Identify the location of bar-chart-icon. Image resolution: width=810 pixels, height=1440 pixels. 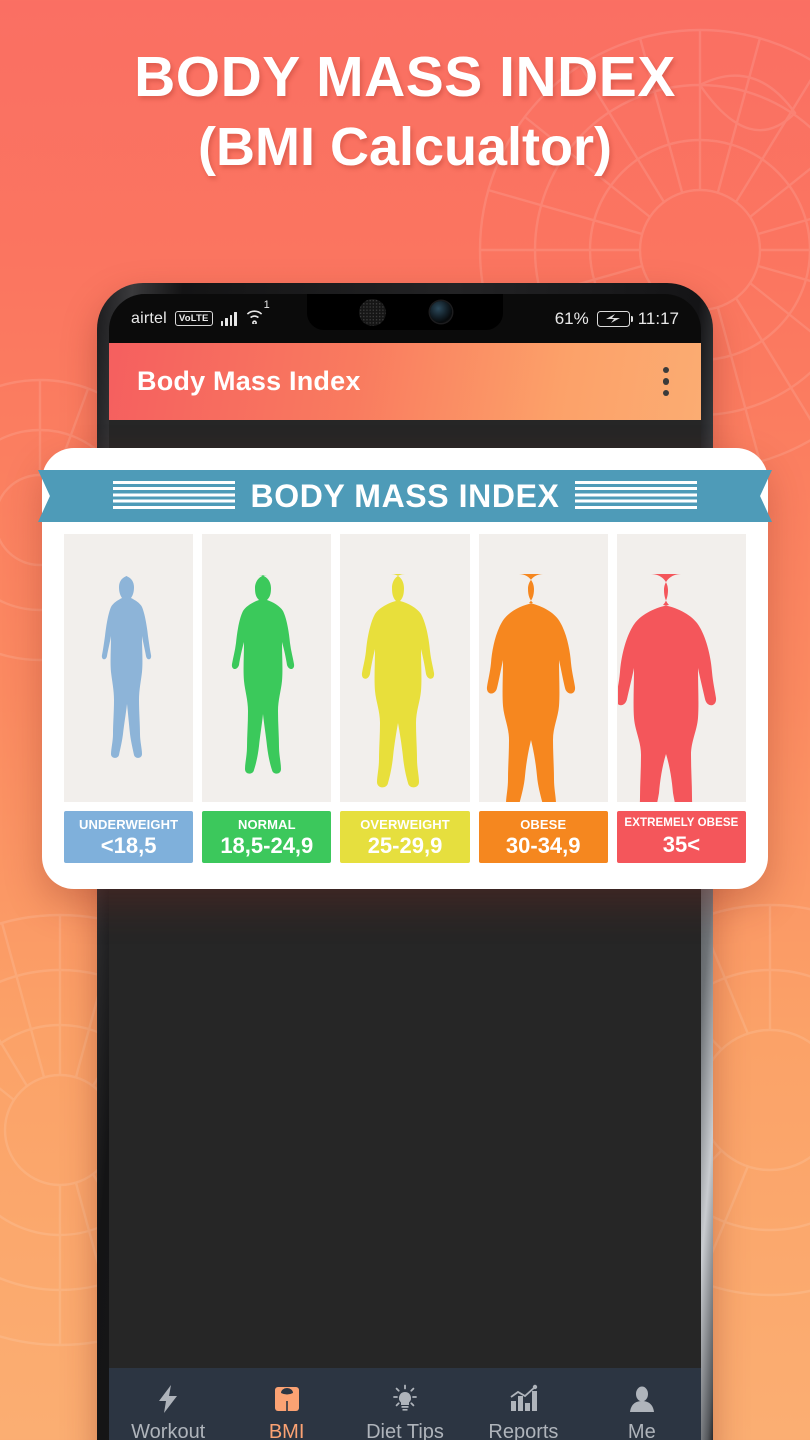
(523, 1399).